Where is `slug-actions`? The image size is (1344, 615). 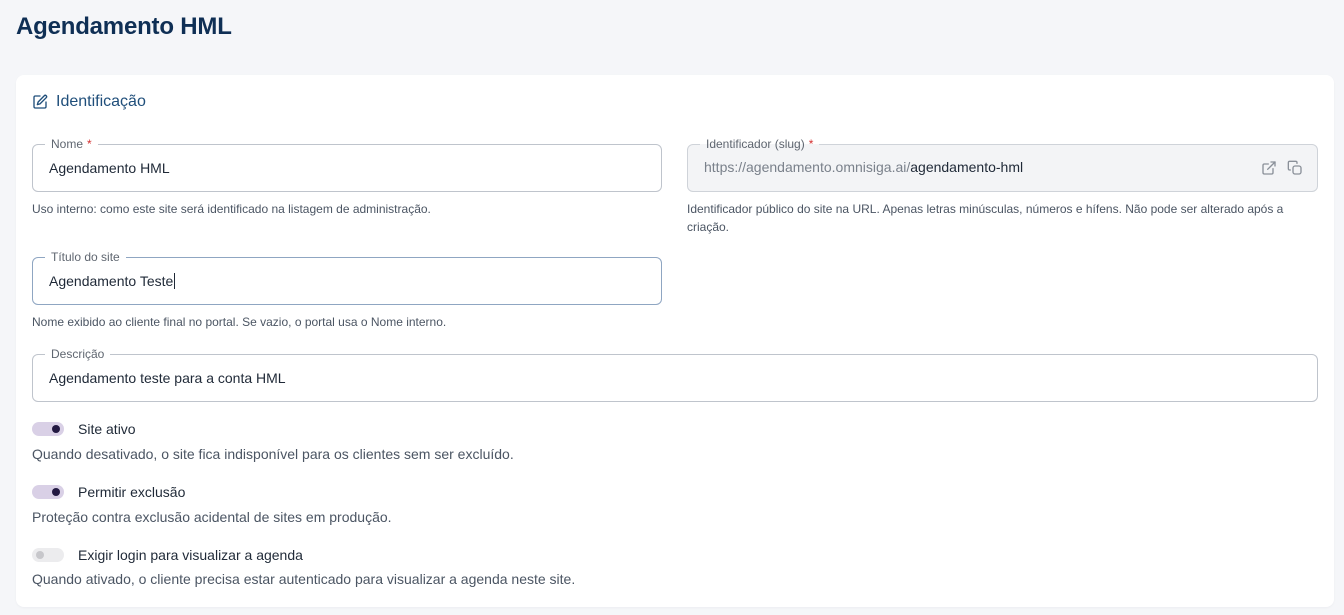 slug-actions is located at coordinates (1282, 170).